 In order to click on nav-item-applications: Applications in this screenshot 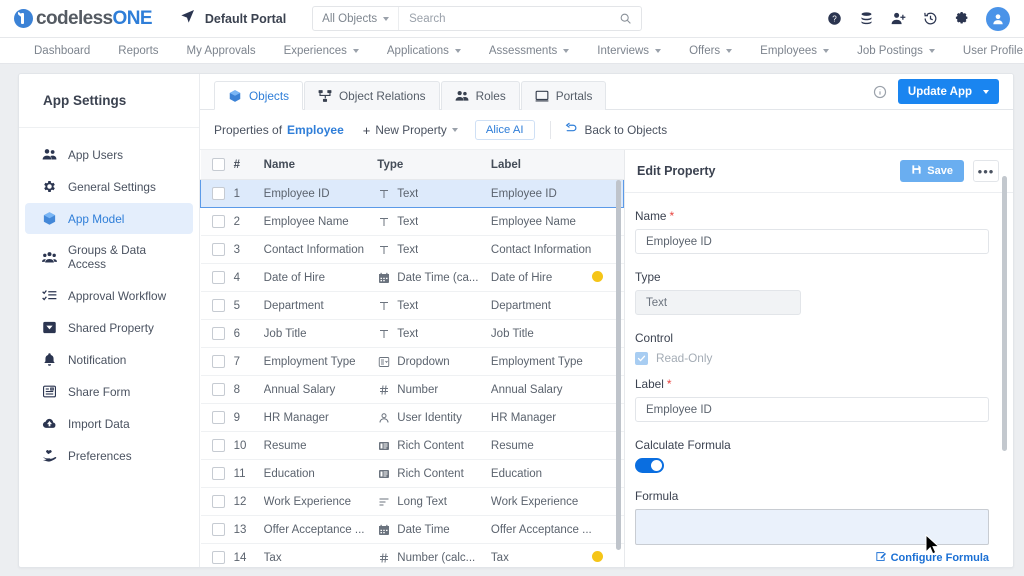, I will do `click(424, 51)`.